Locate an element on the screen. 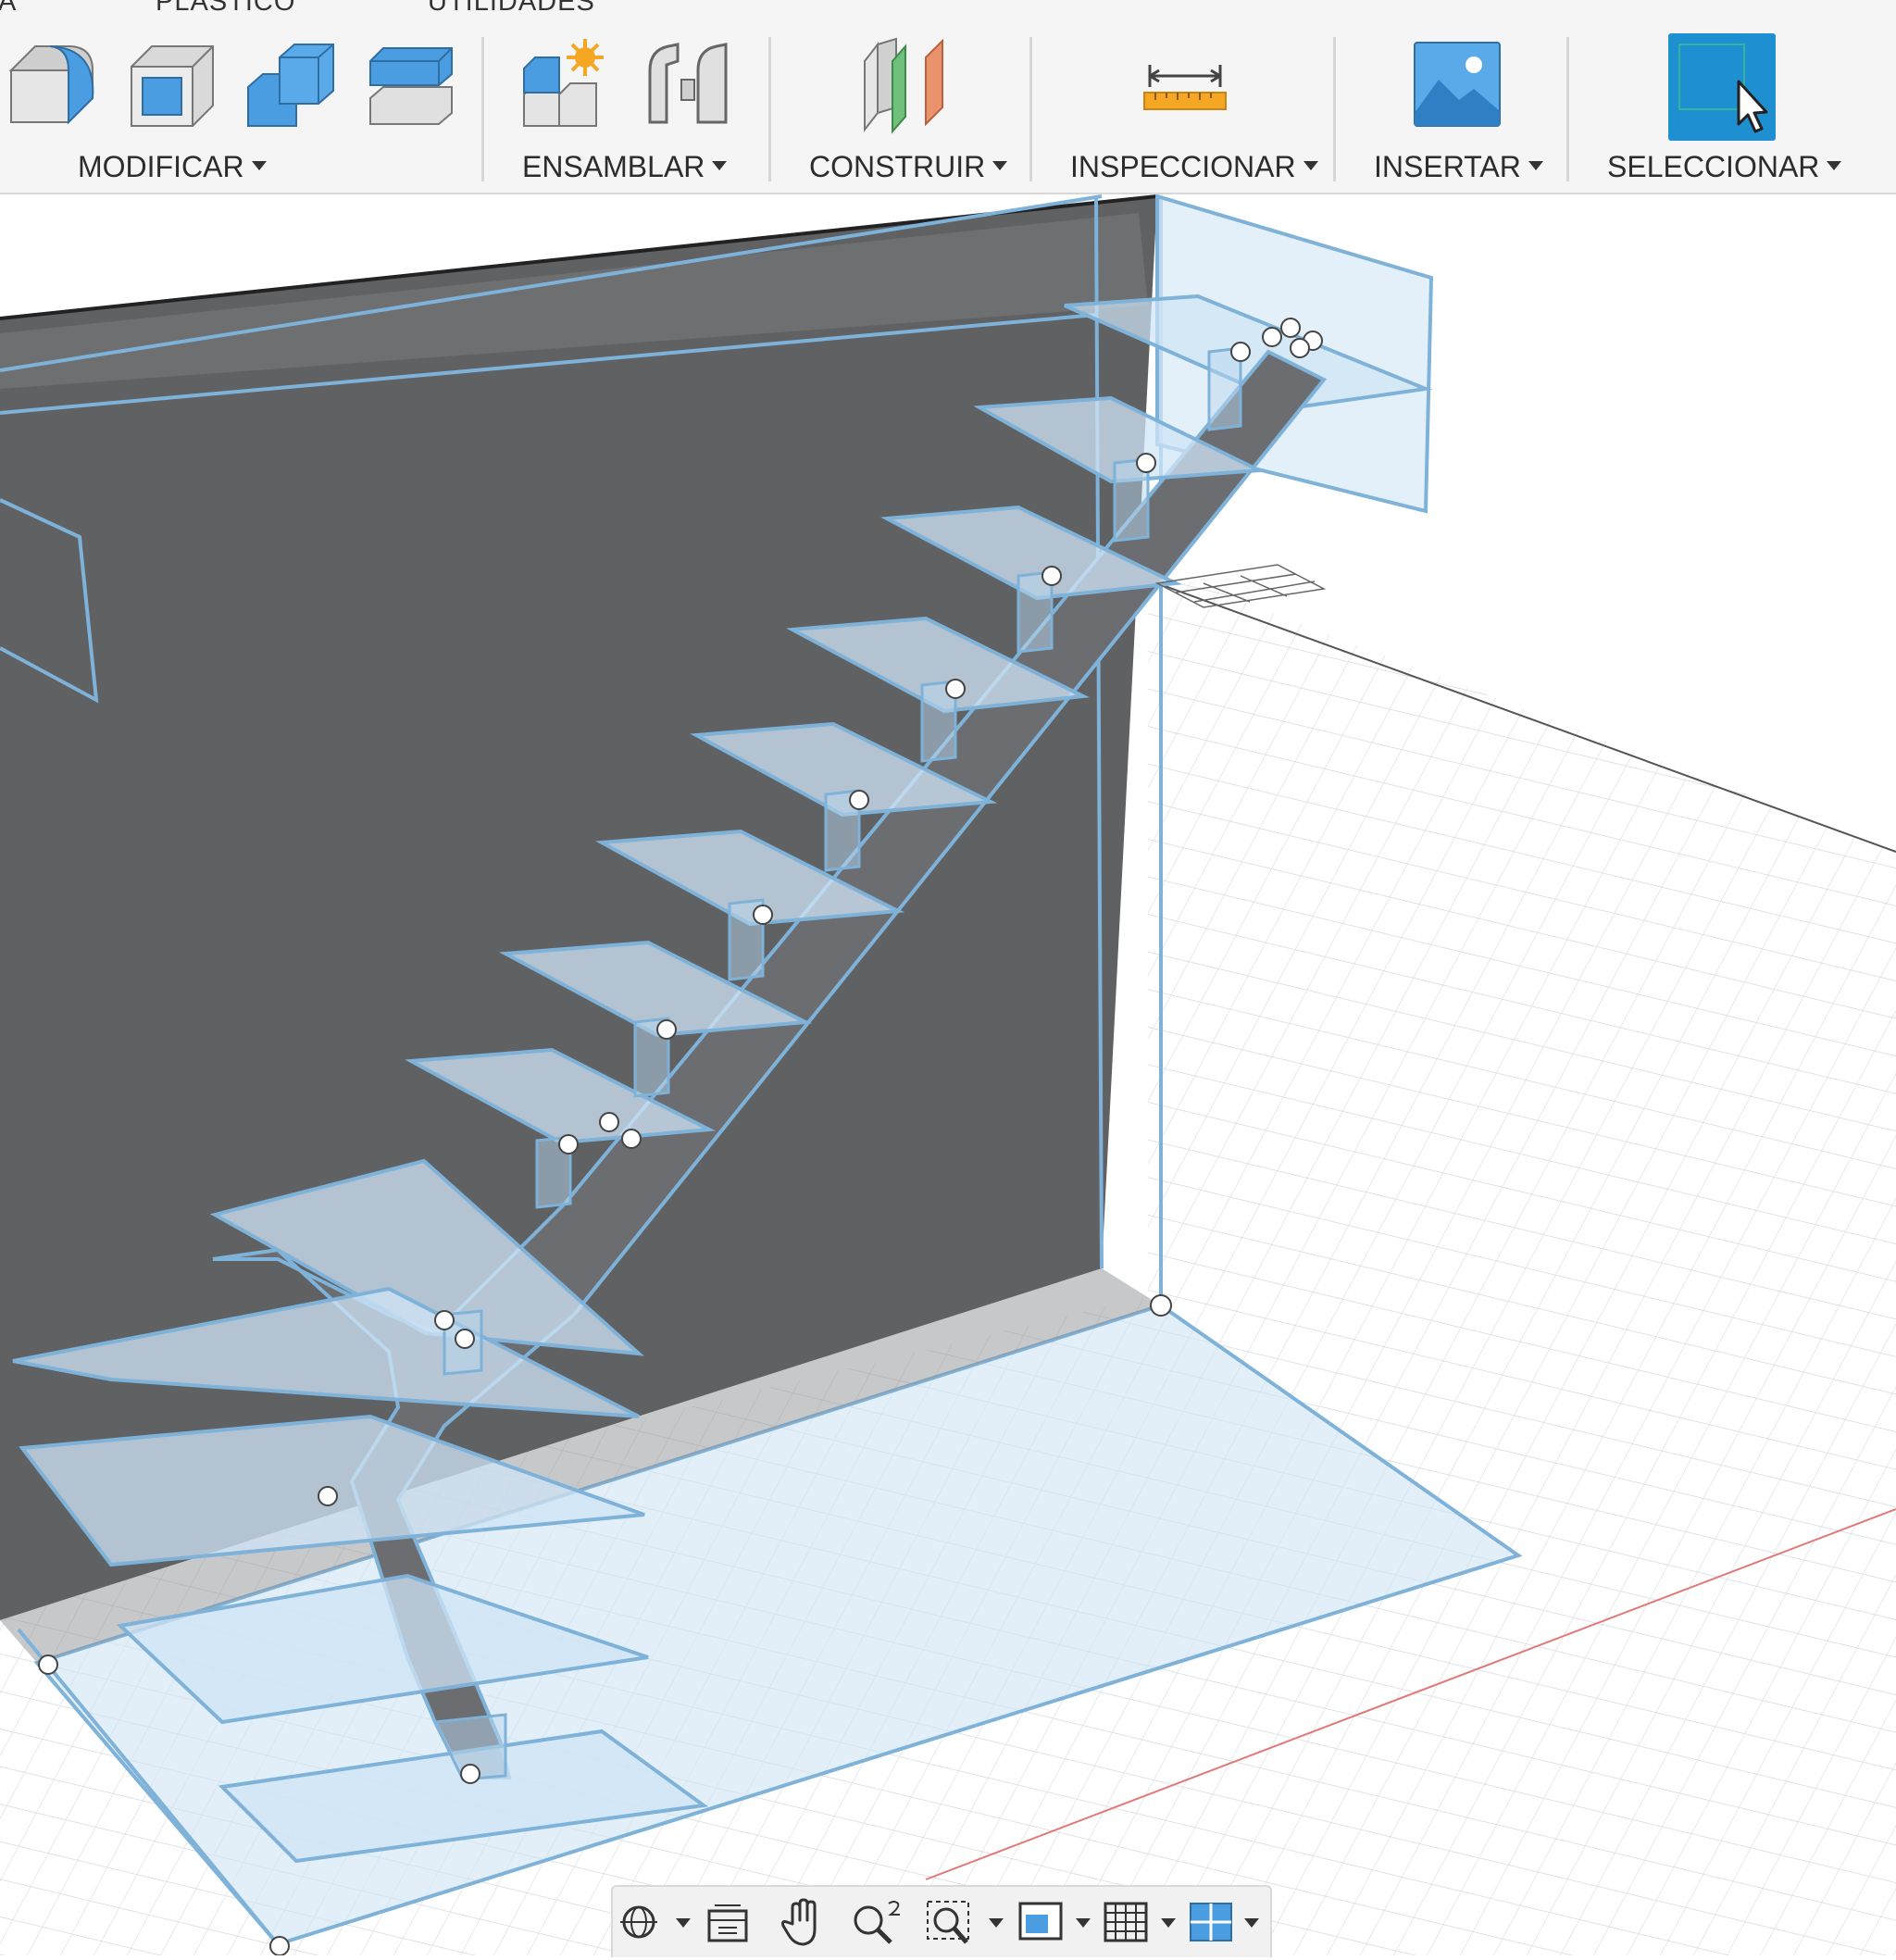 The image size is (1896, 1960). ensamblar-label: ENSAMBLAR is located at coordinates (613, 166).